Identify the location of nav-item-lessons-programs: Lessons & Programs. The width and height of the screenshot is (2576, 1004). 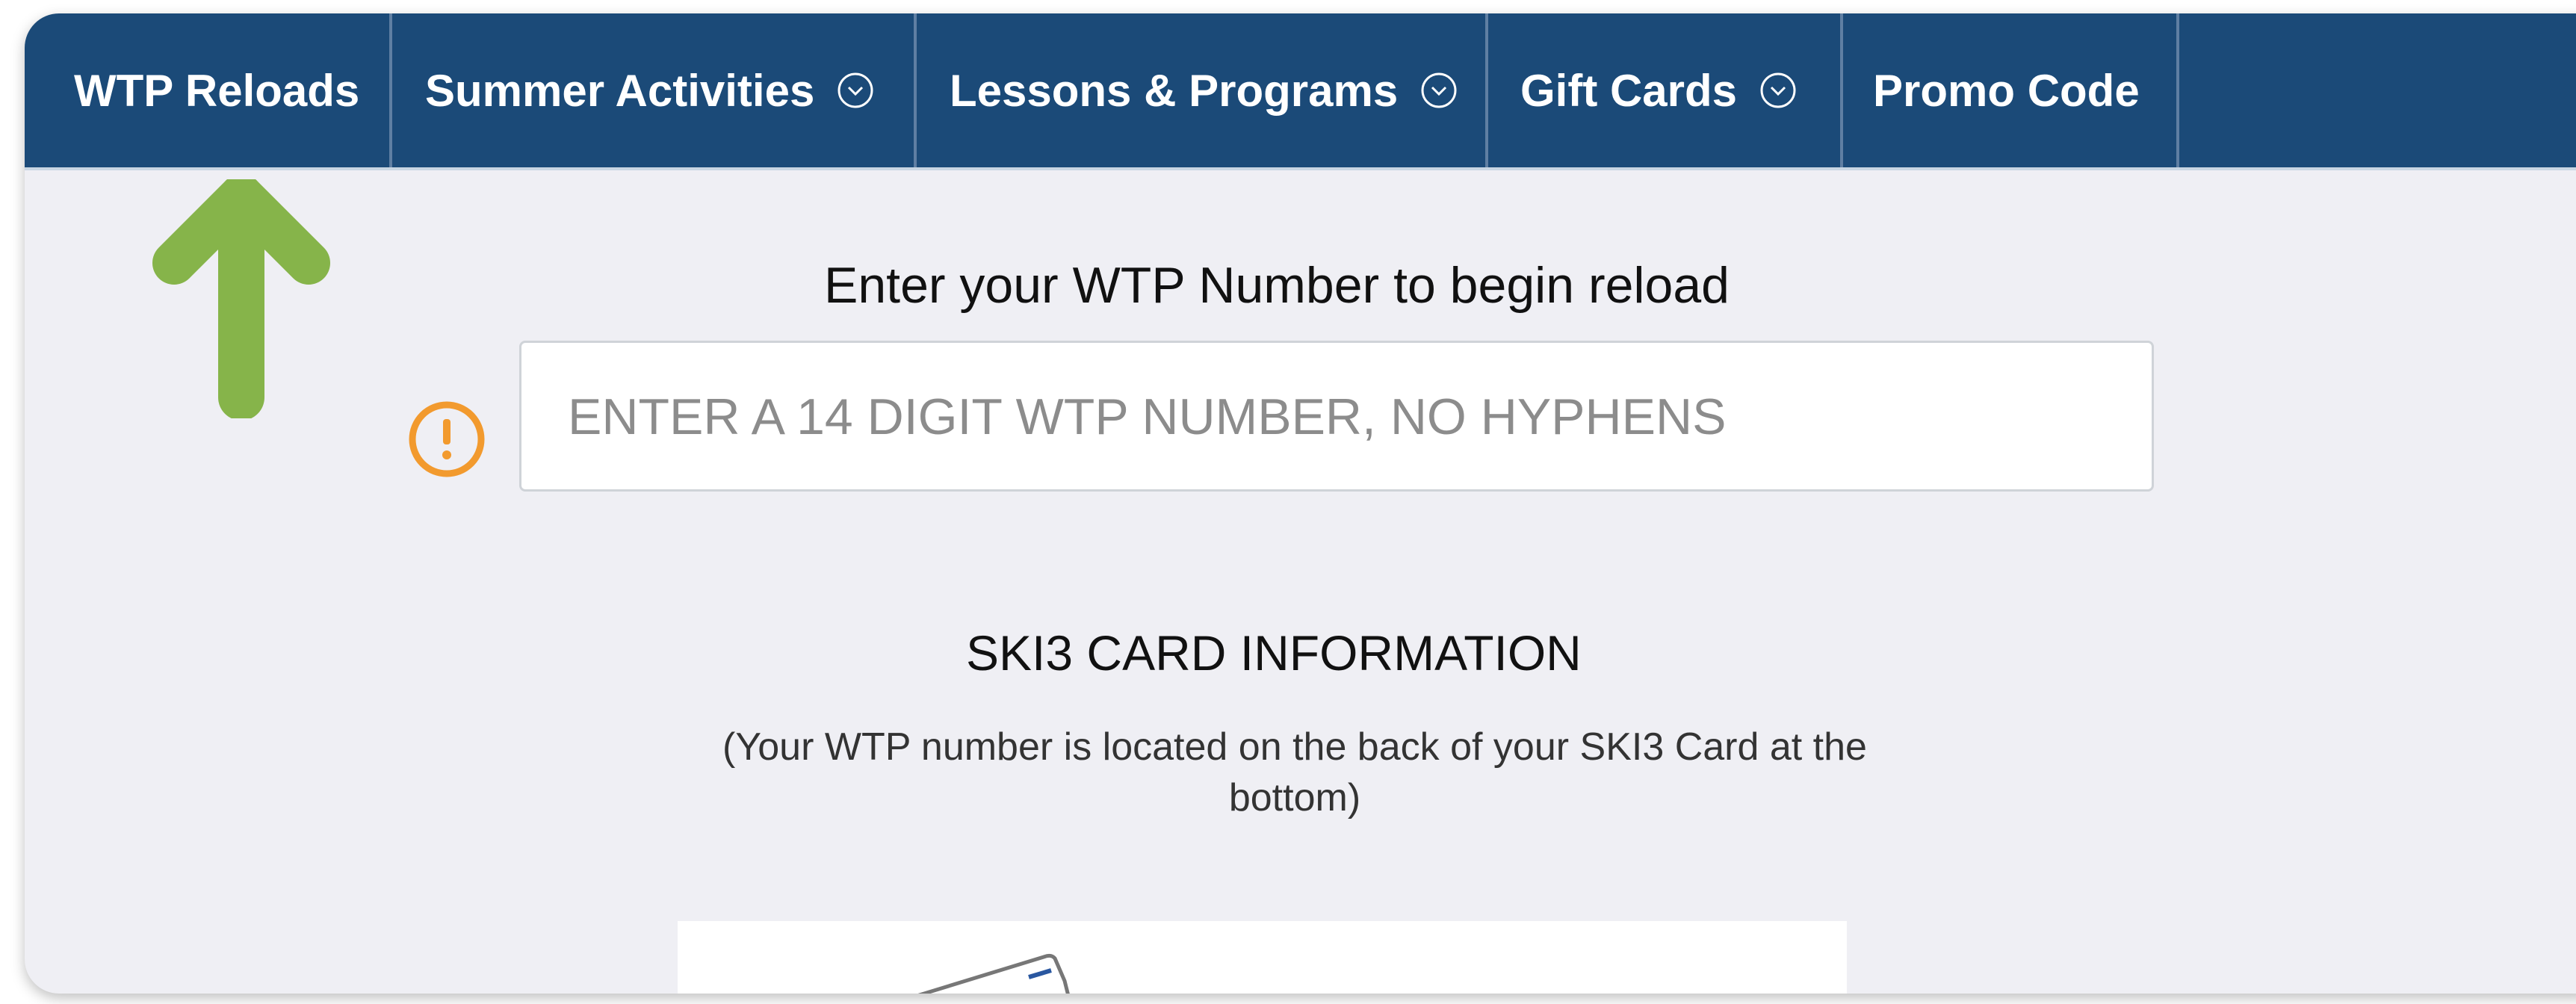
(1203, 90).